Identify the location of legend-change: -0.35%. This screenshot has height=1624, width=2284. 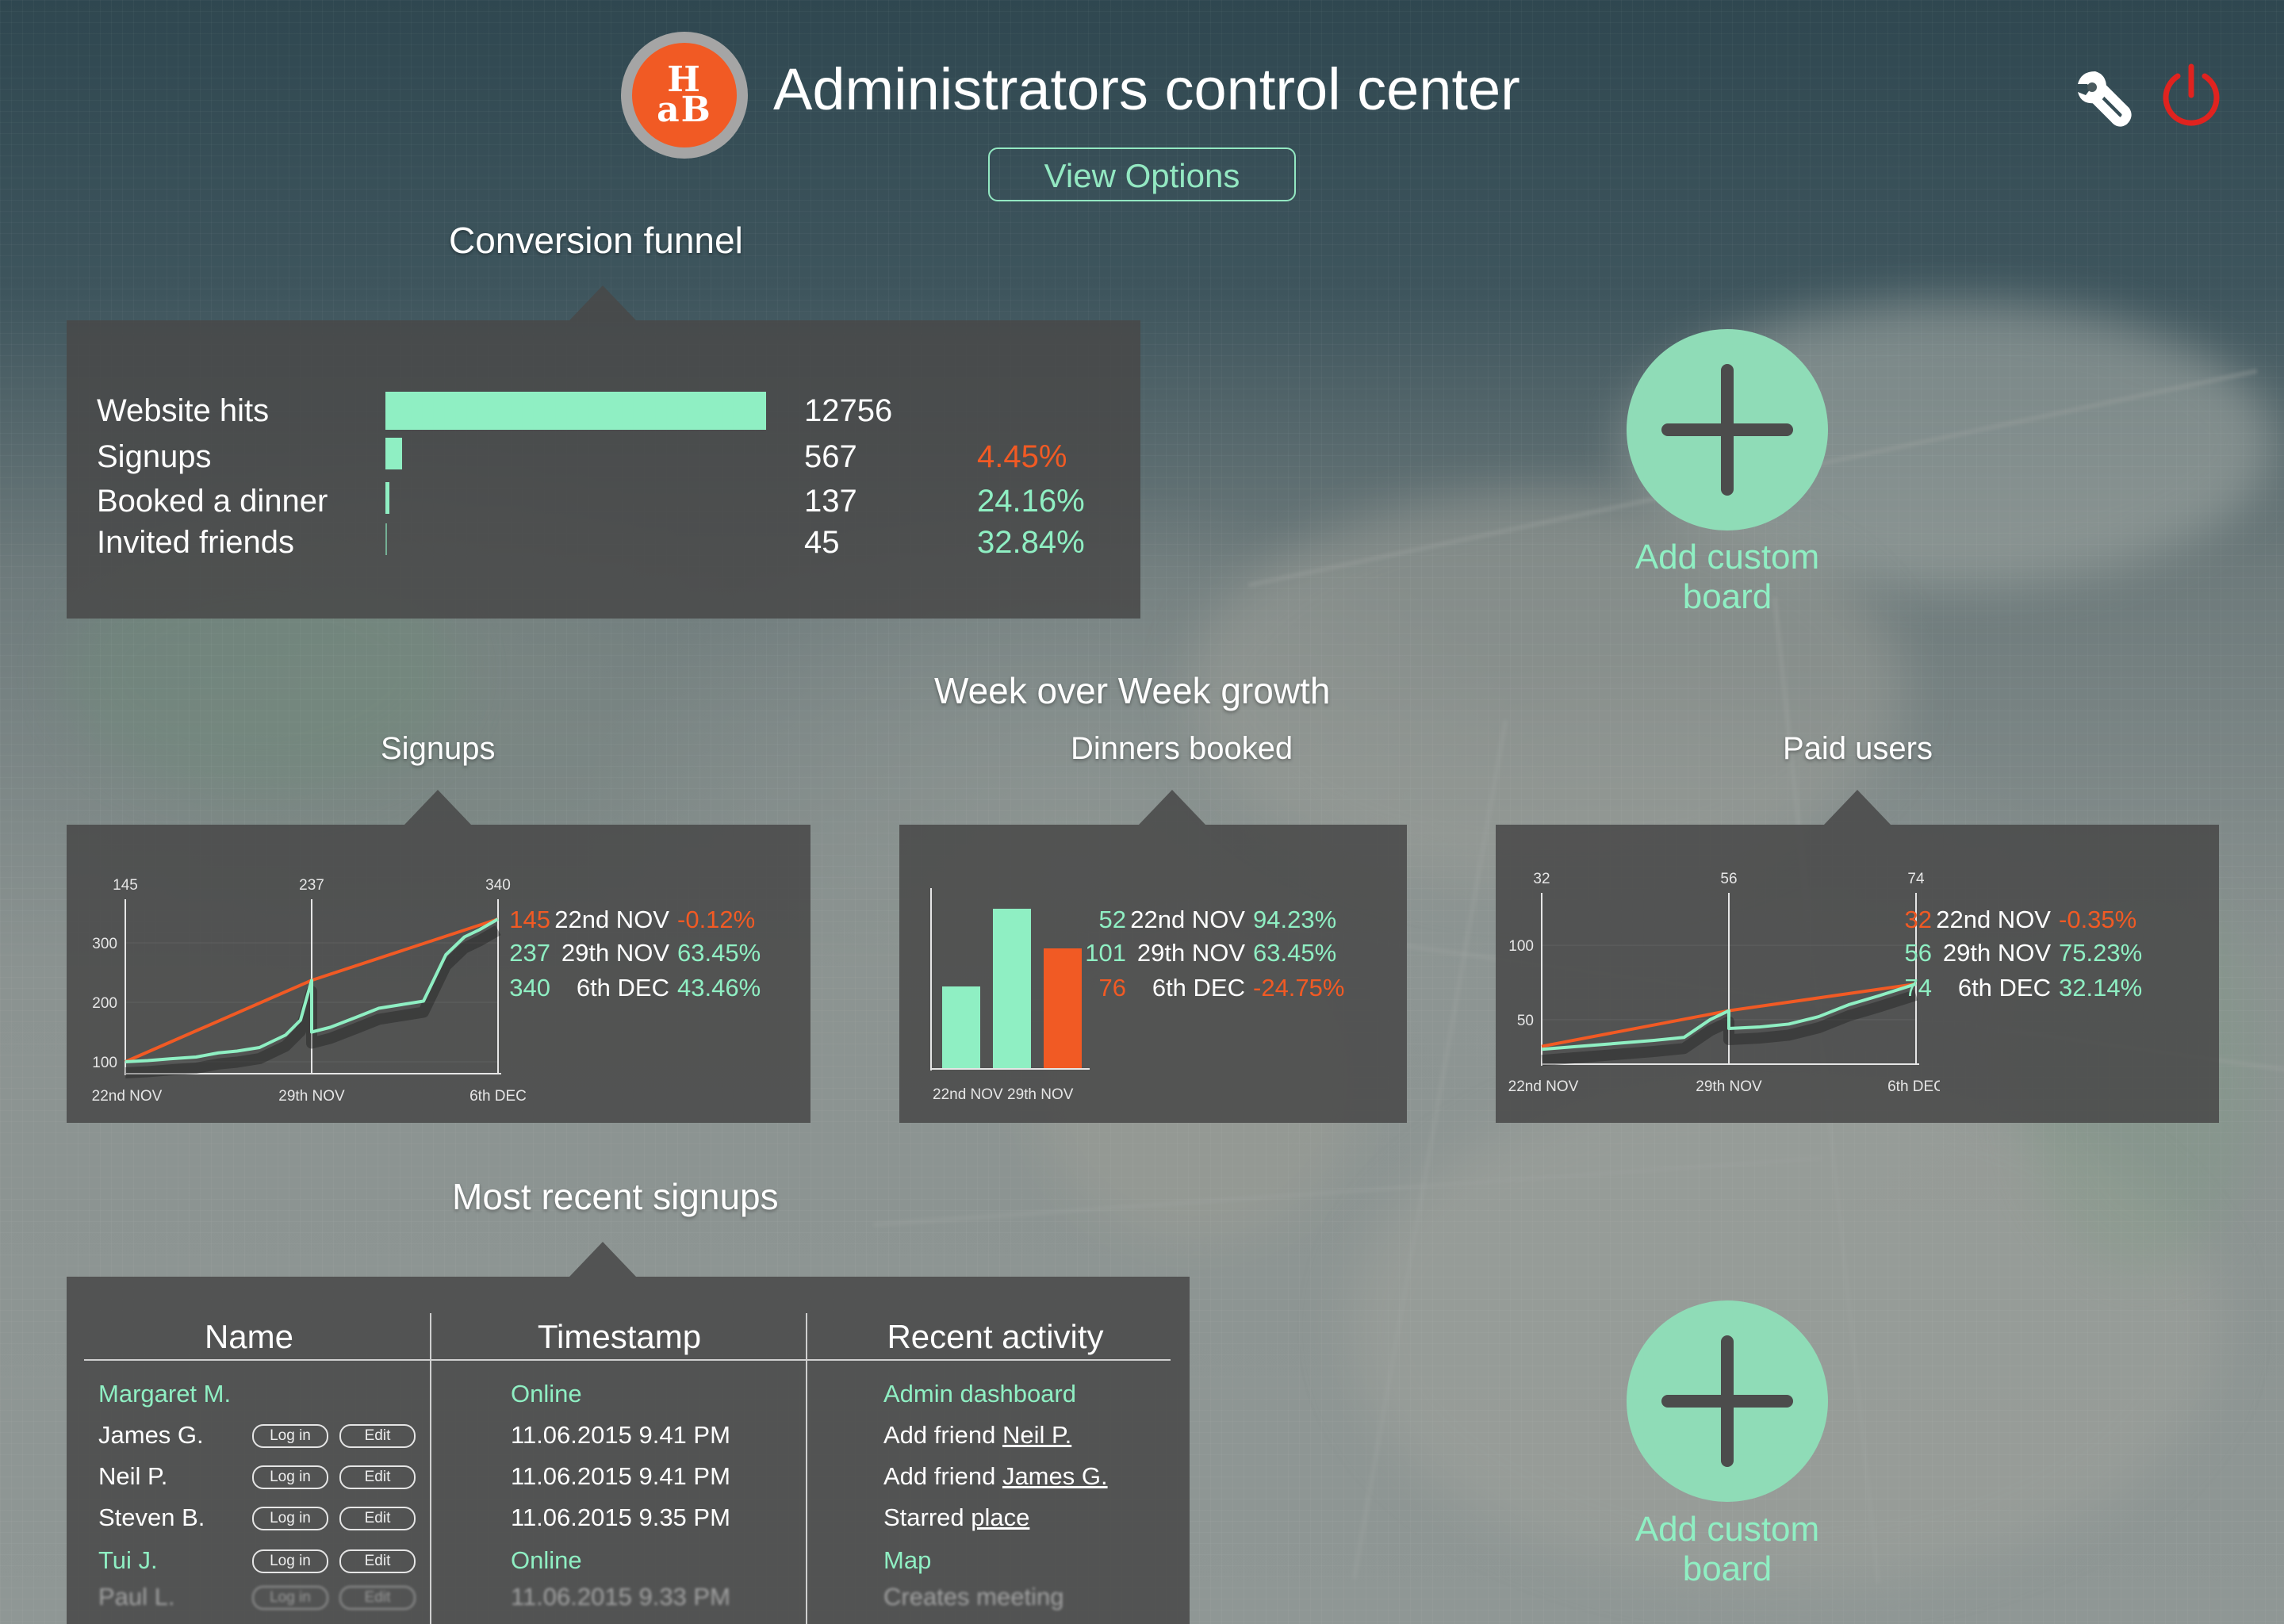
(2098, 919).